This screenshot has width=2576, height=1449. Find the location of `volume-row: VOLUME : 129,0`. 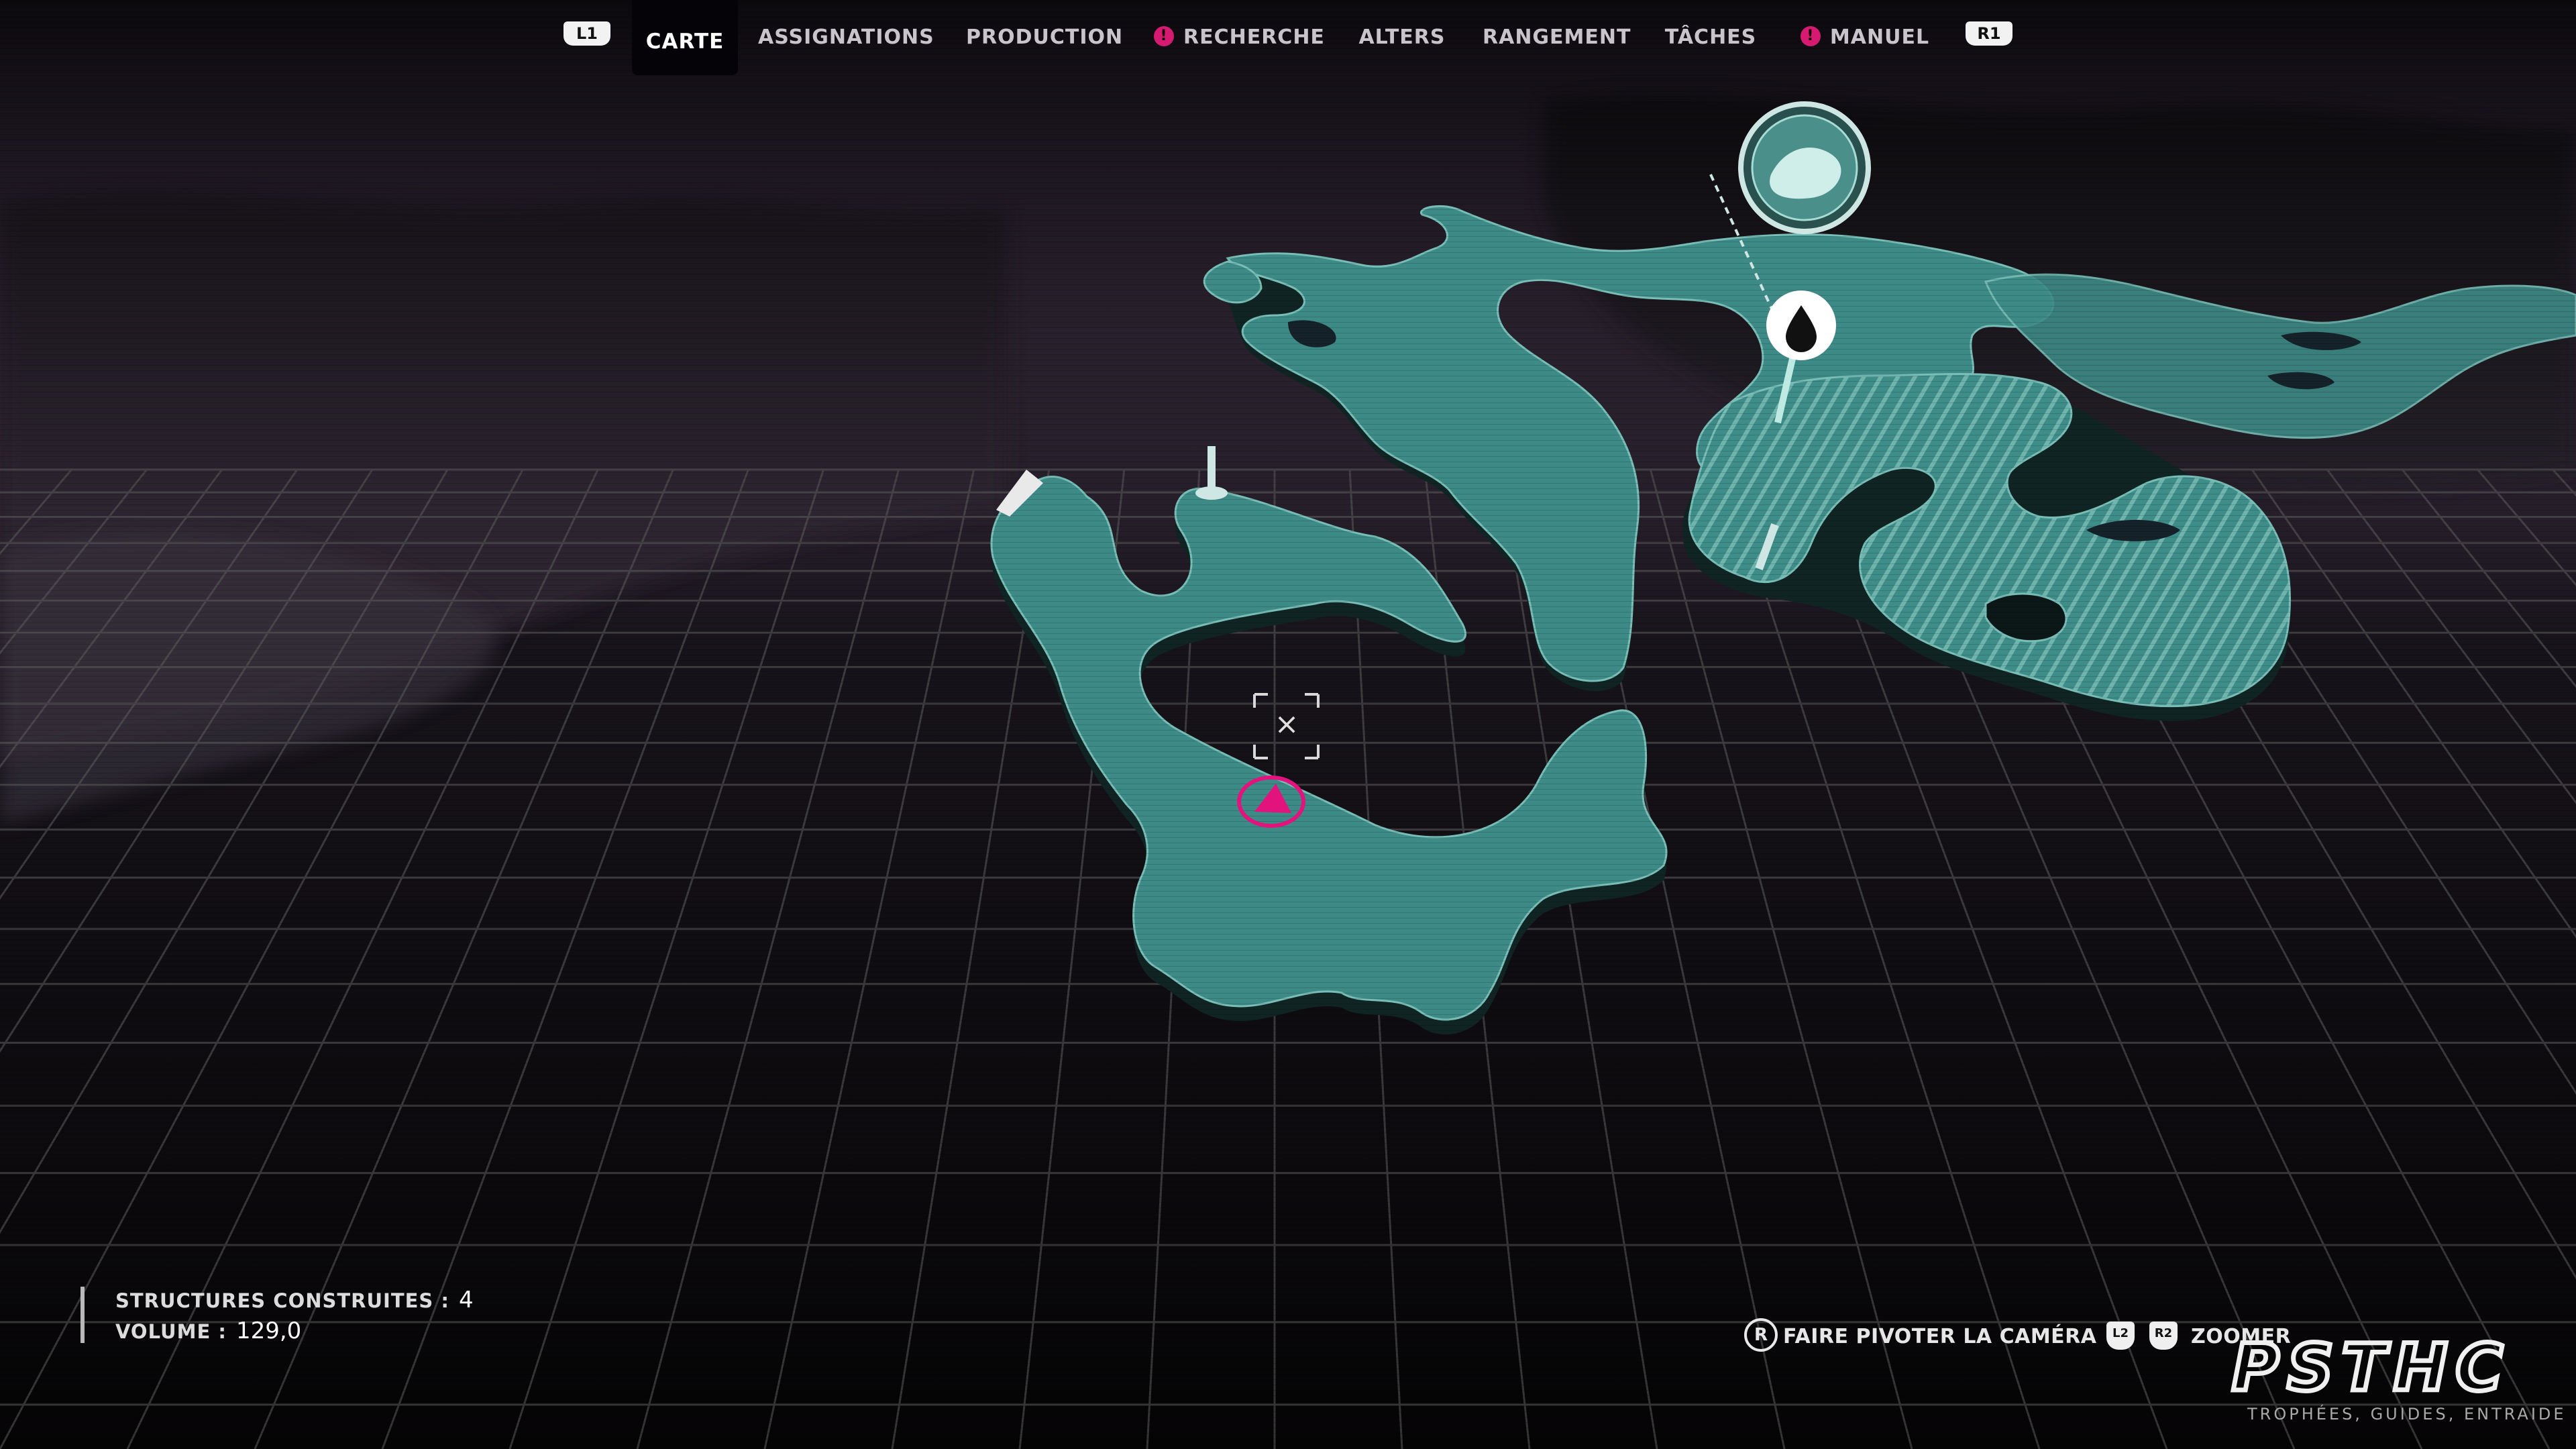

volume-row: VOLUME : 129,0 is located at coordinates (208, 1331).